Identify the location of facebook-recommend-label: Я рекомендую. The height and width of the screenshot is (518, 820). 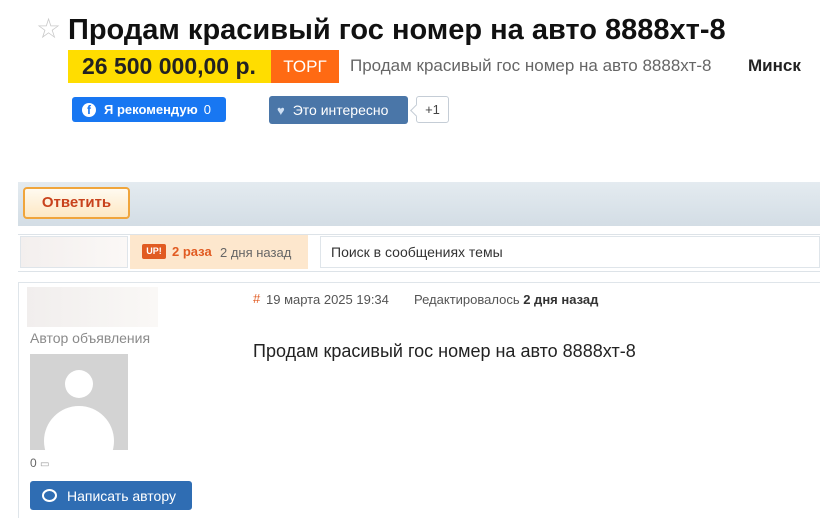
(151, 109).